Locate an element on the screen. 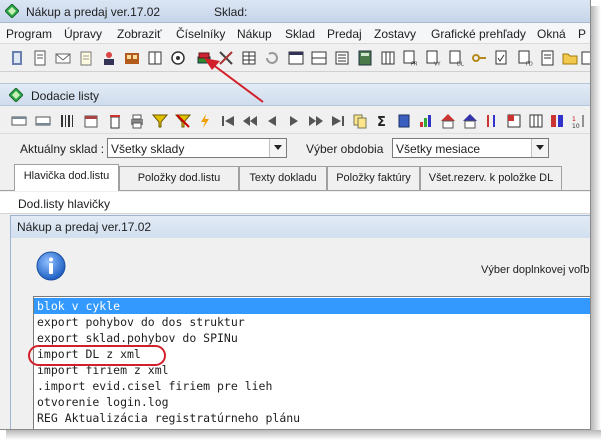  sklad-filter-label: Aktuálny sklad : is located at coordinates (62, 149).